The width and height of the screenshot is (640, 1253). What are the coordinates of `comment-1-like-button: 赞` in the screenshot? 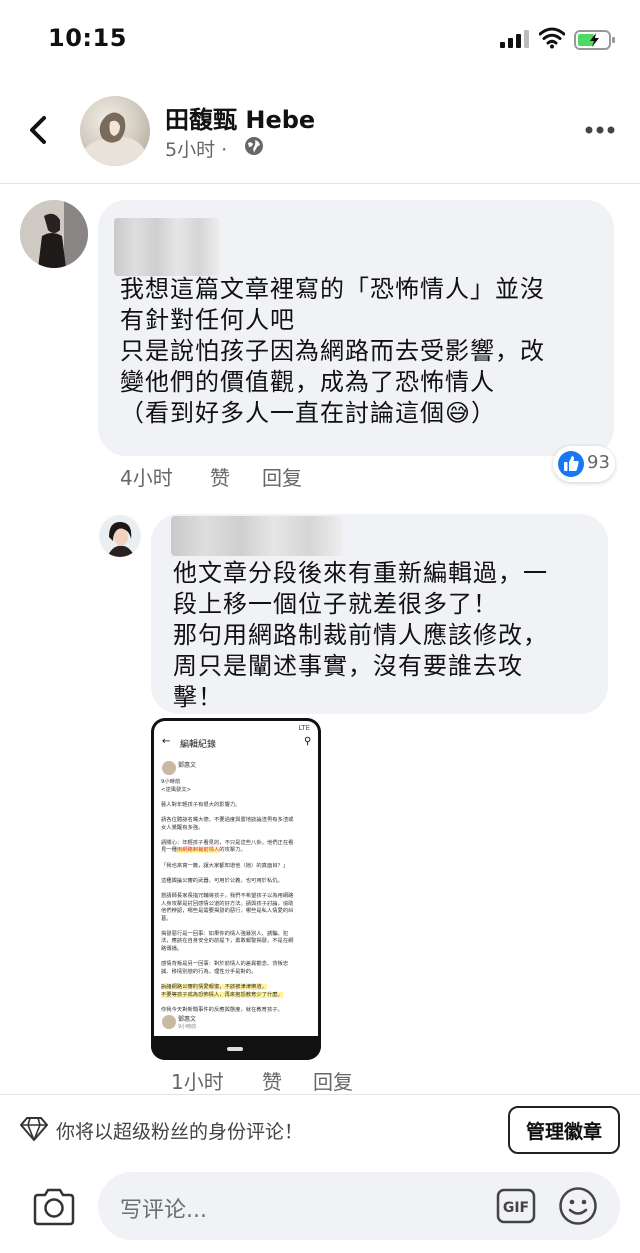 It's located at (220, 476).